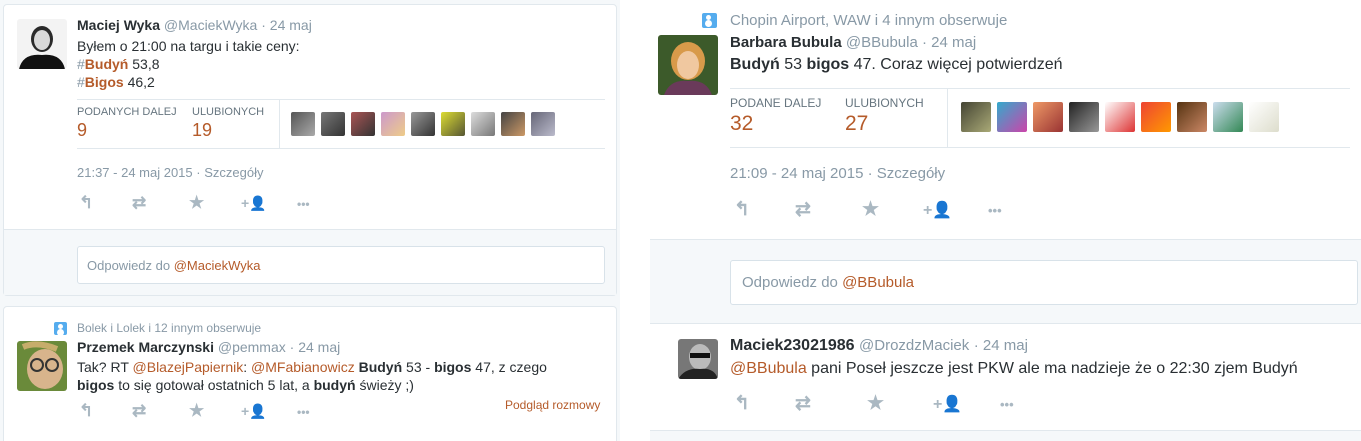 This screenshot has height=441, width=1361. What do you see at coordinates (303, 367) in the screenshot?
I see `mention-link: @MFabianowicz` at bounding box center [303, 367].